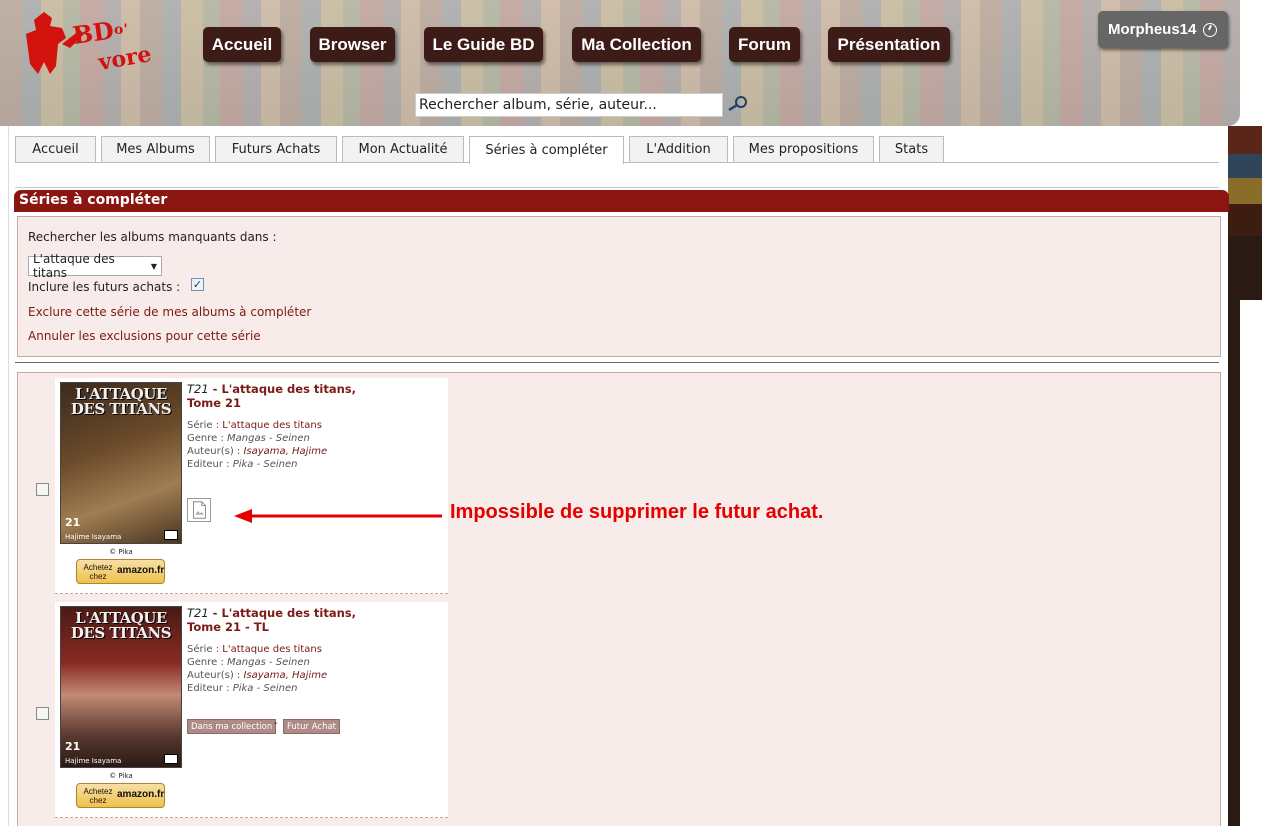  Describe the element at coordinates (889, 44) in the screenshot. I see `nav-presentation: Présentation` at that location.